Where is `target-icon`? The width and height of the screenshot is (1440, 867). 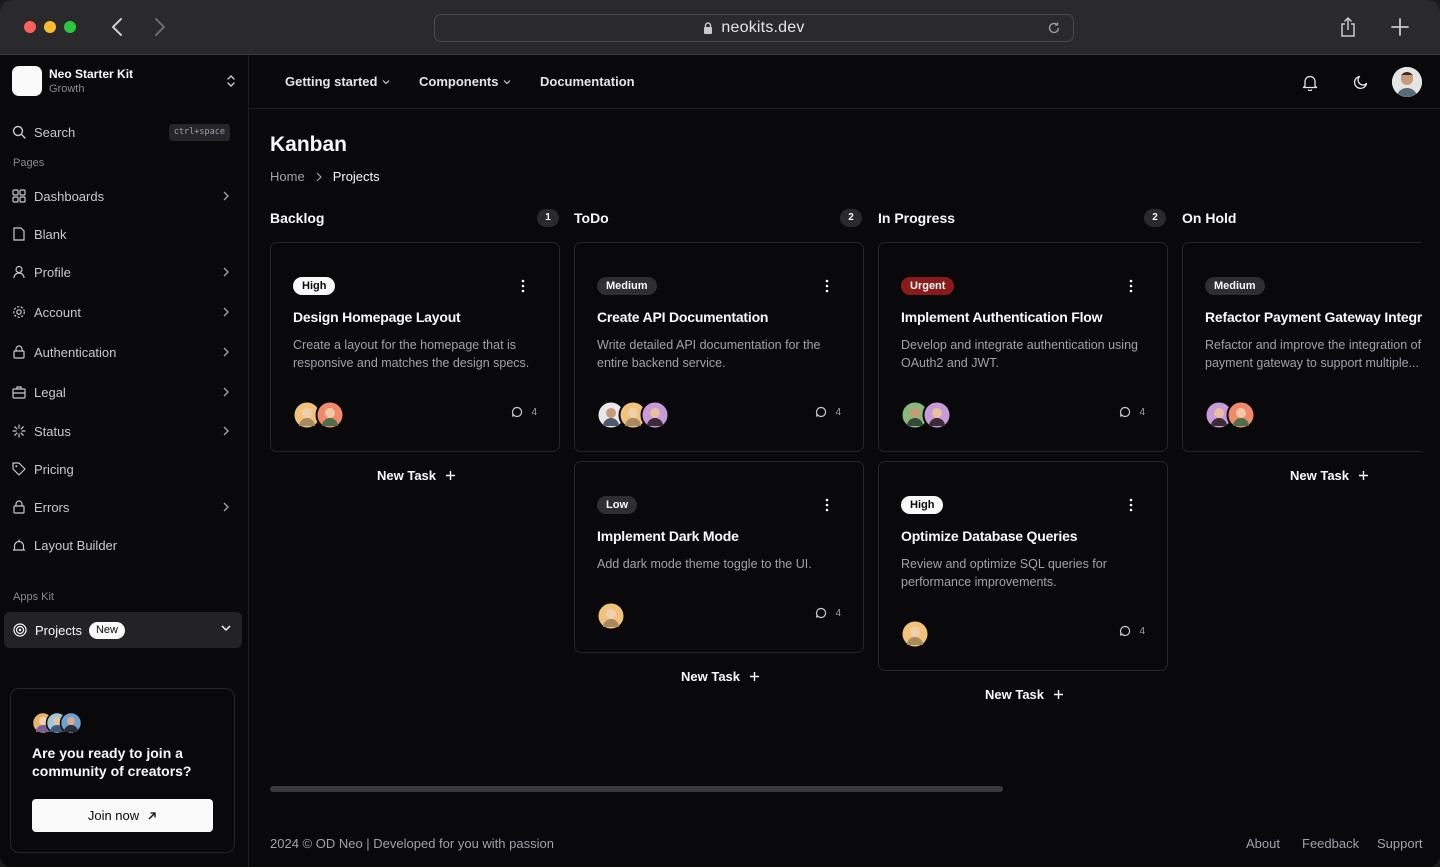
target-icon is located at coordinates (20, 630).